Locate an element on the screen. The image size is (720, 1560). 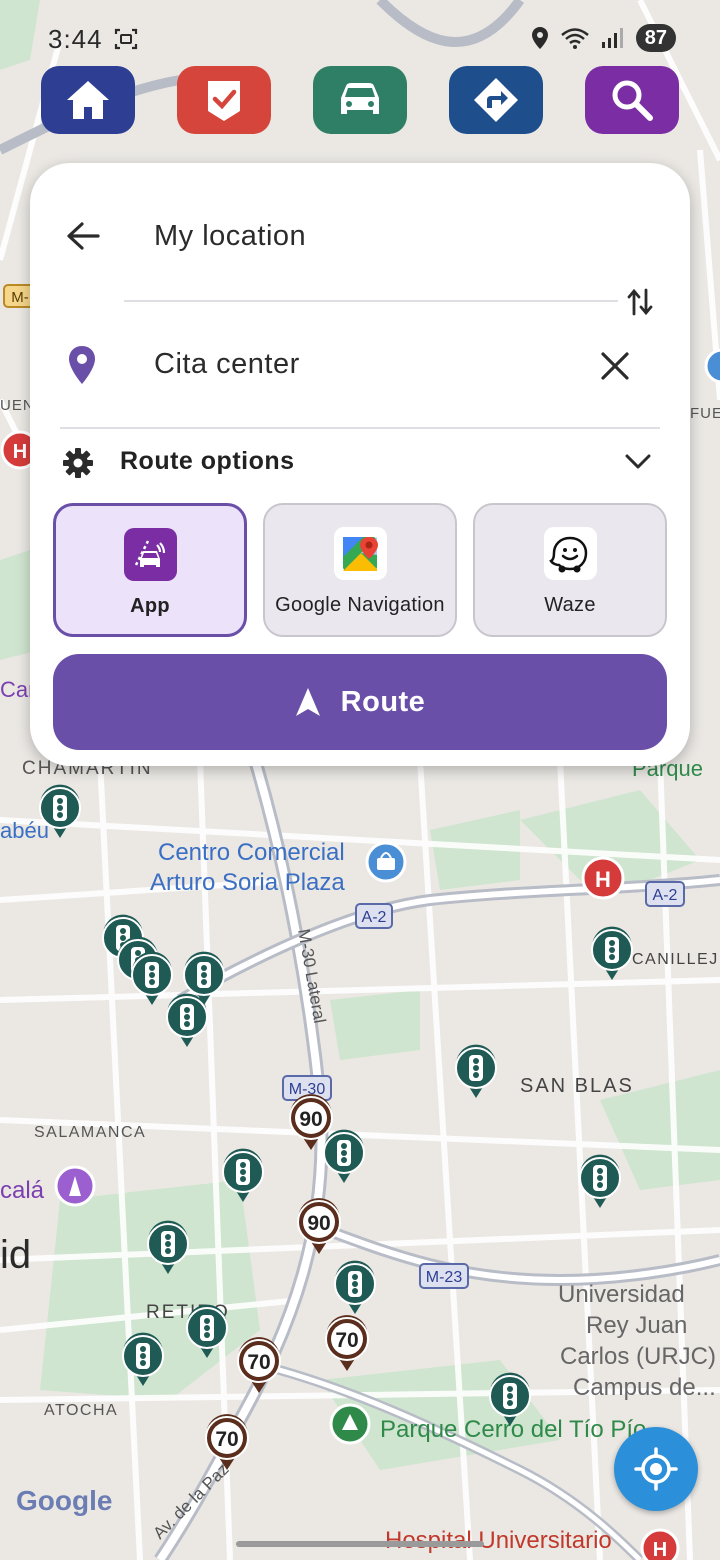
map-label-atocha: ATOCHA is located at coordinates (81, 1410).